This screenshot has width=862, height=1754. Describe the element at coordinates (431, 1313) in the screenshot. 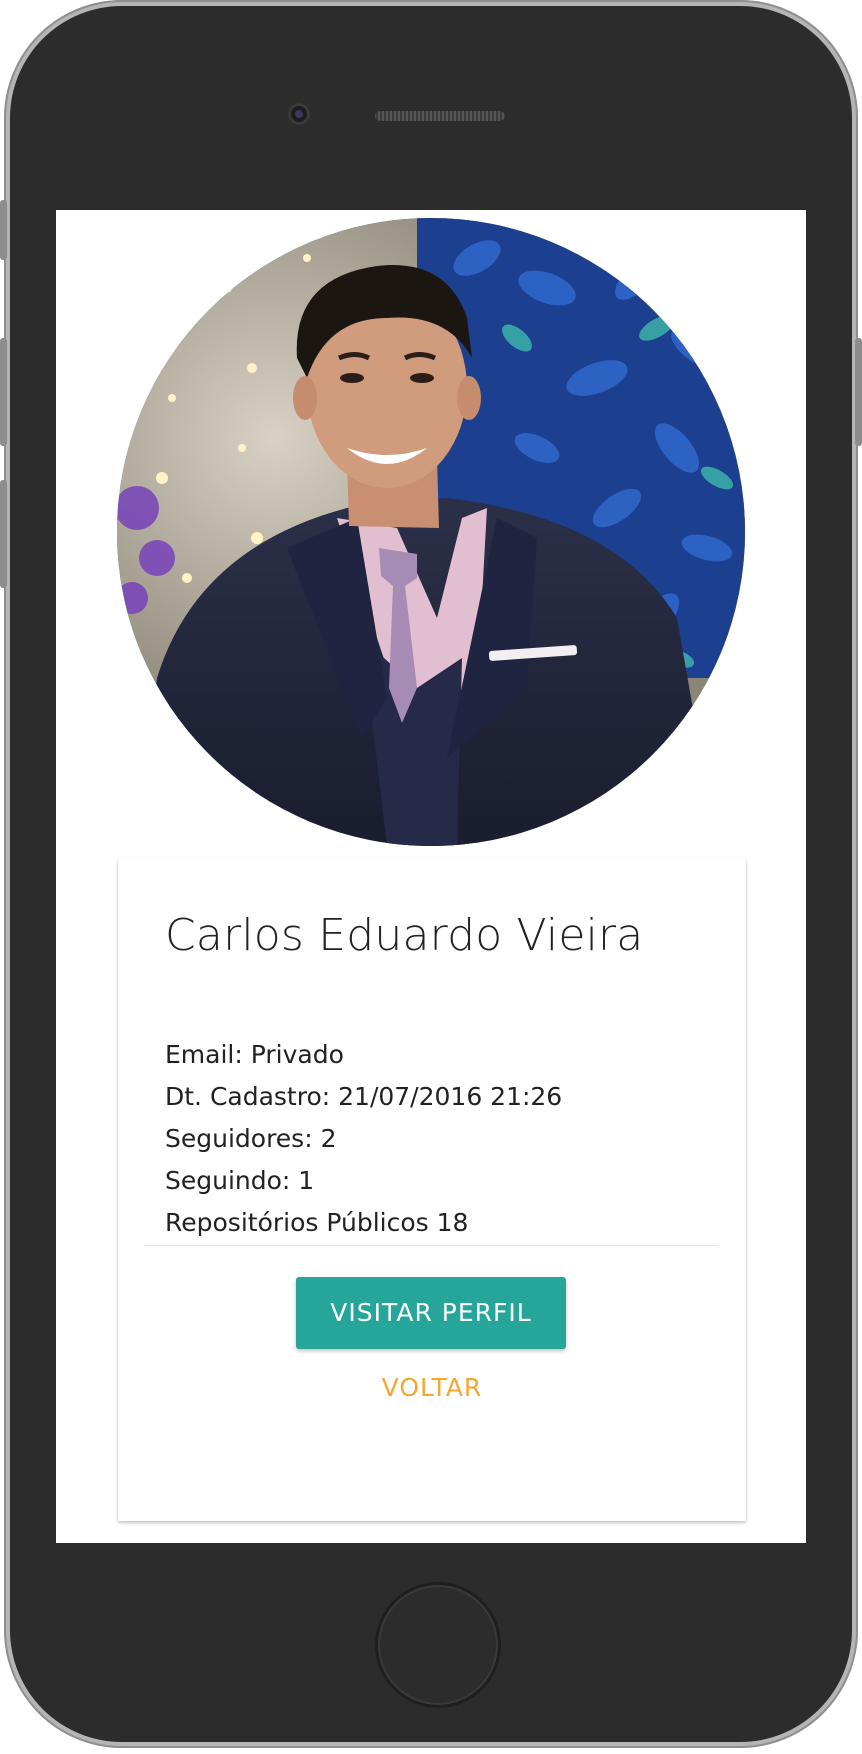

I see `visit-profile-button: VISITAR PERFIL` at that location.